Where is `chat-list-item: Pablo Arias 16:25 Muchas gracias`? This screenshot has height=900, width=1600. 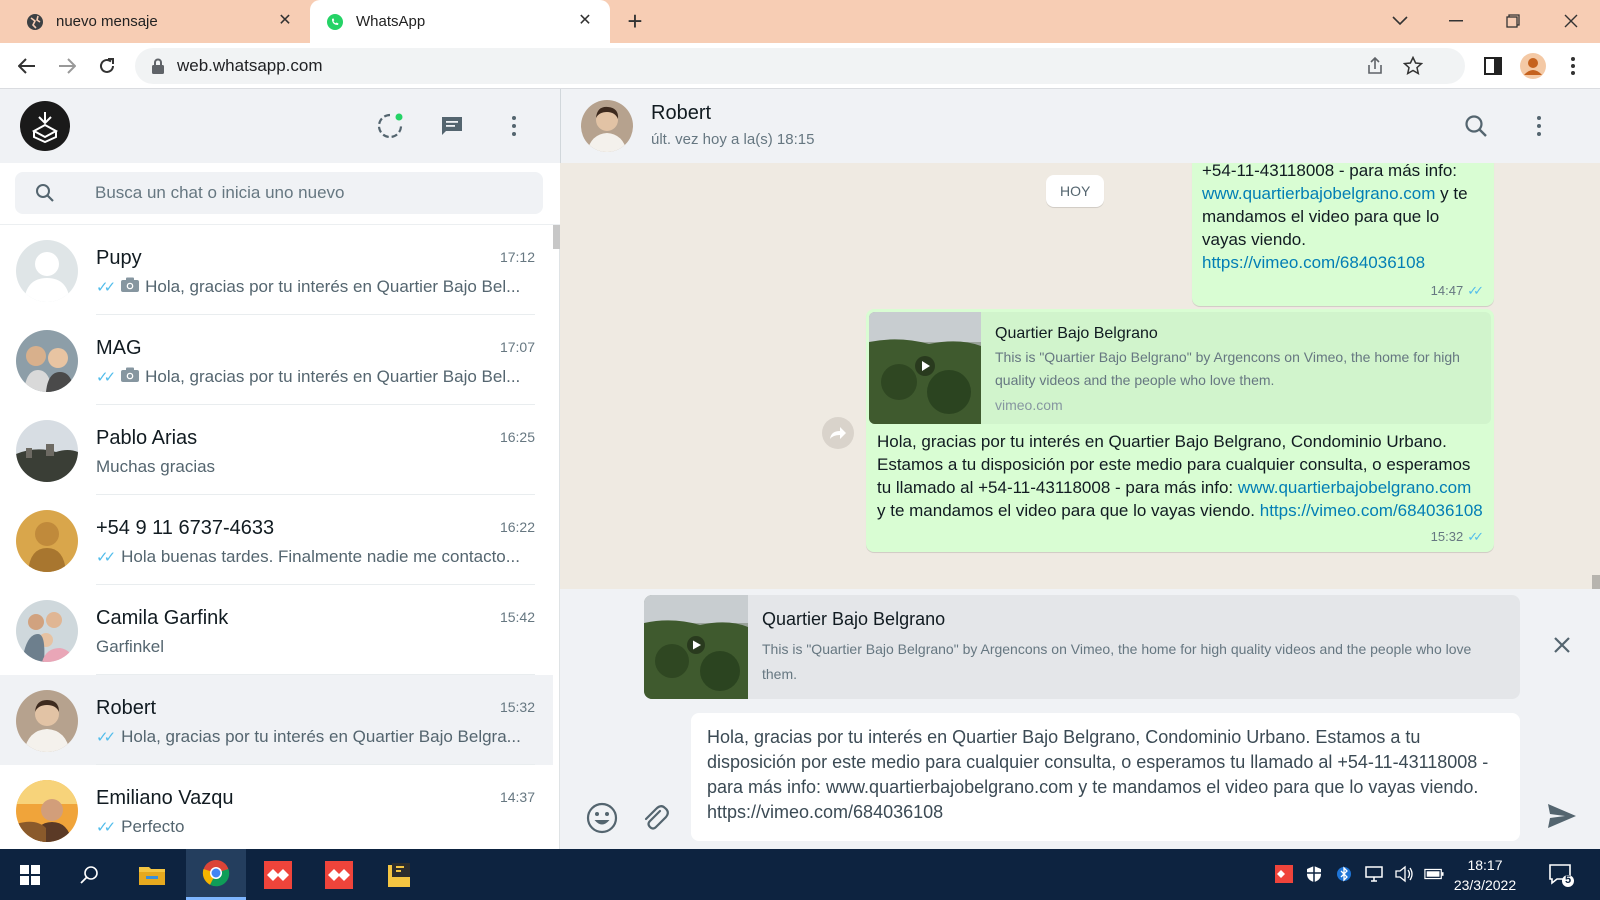
chat-list-item: Pablo Arias 16:25 Muchas gracias is located at coordinates (276, 450).